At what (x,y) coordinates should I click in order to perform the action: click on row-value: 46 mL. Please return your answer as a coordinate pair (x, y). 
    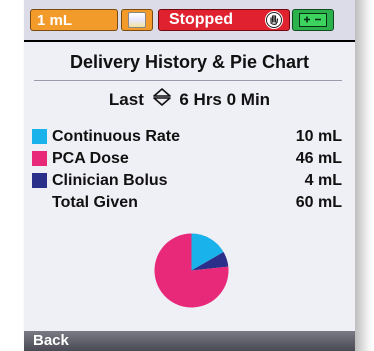
    Looking at the image, I should click on (318, 158).